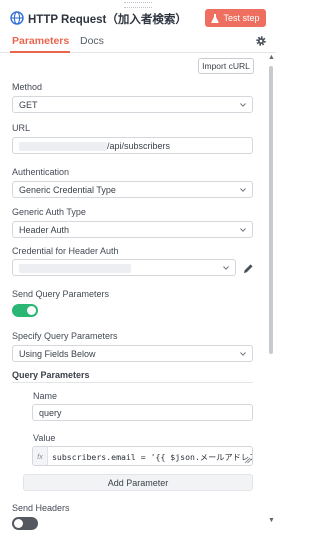 The height and width of the screenshot is (560, 320). I want to click on method-label: Method, so click(27, 87).